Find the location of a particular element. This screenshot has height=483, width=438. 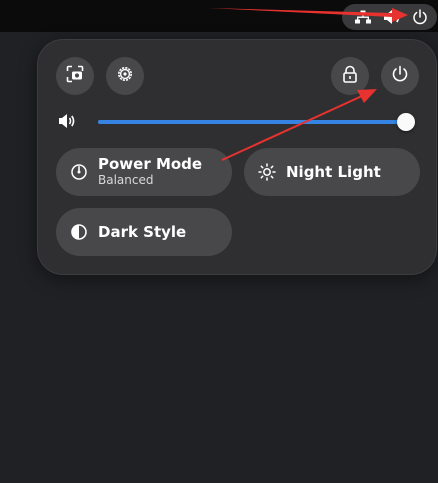

night-light-toggle: Night Light is located at coordinates (332, 172).